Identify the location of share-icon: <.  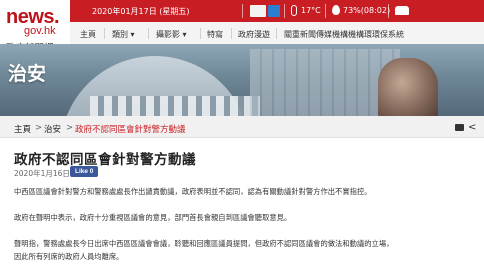
(472, 127).